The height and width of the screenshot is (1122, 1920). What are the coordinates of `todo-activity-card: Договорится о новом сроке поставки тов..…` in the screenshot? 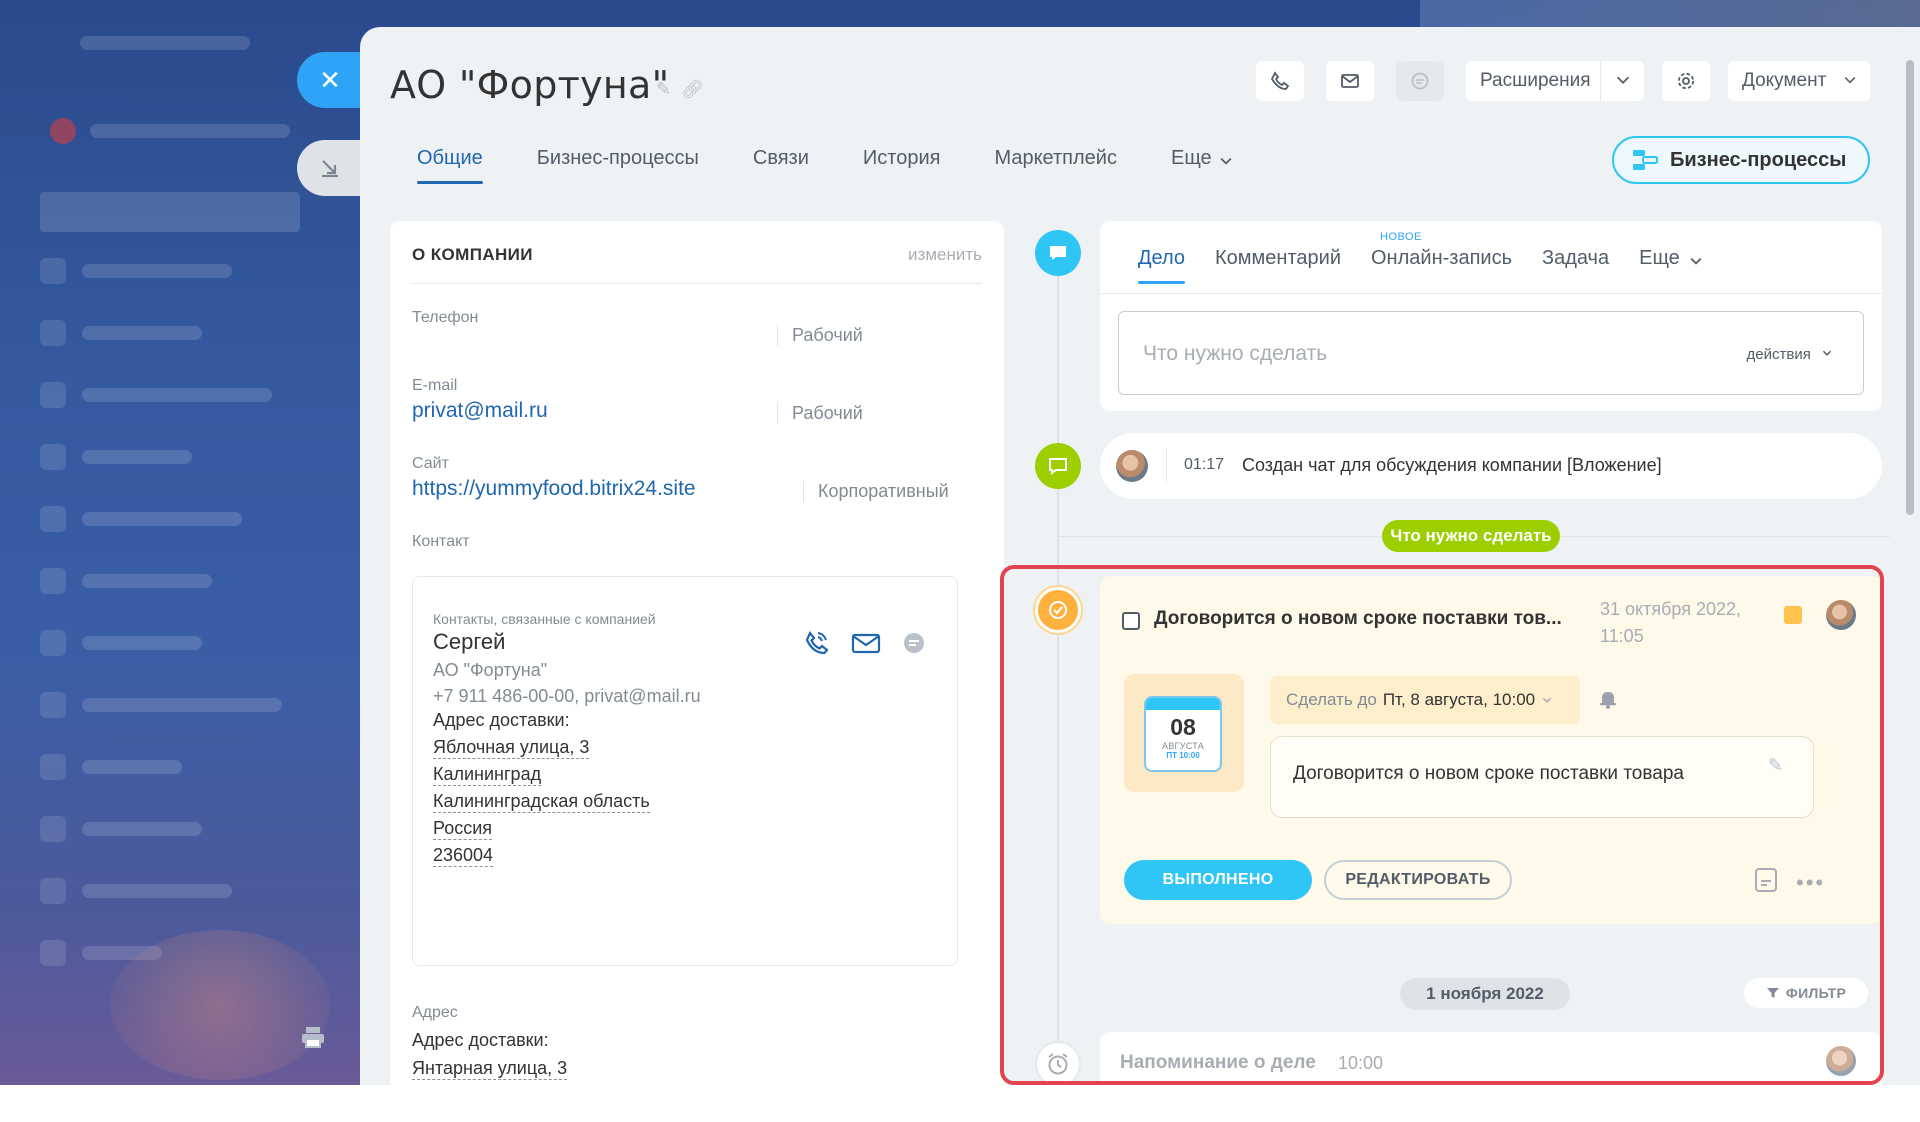 It's located at (1491, 750).